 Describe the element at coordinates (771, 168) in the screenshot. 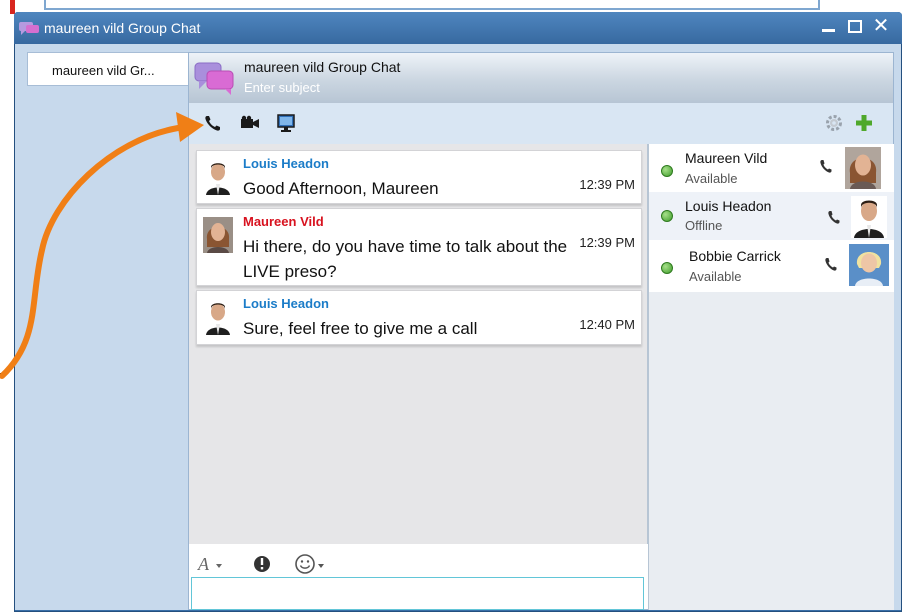

I see `participant-row: Maureen Vild Available` at that location.